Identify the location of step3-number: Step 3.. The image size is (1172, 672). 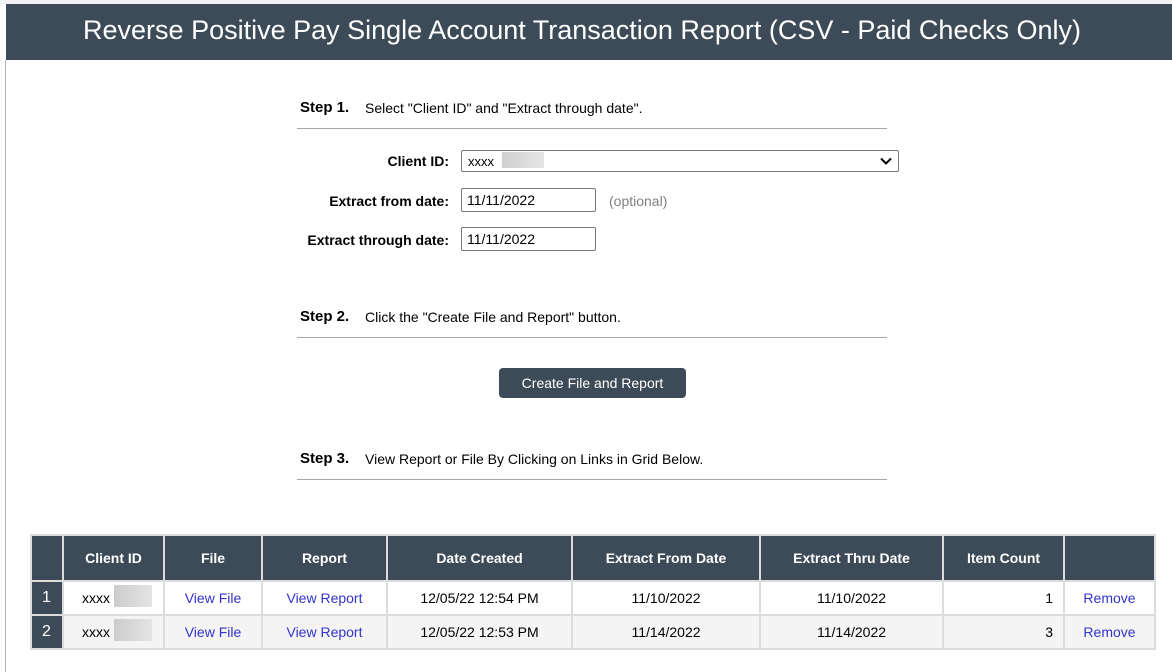
(325, 458).